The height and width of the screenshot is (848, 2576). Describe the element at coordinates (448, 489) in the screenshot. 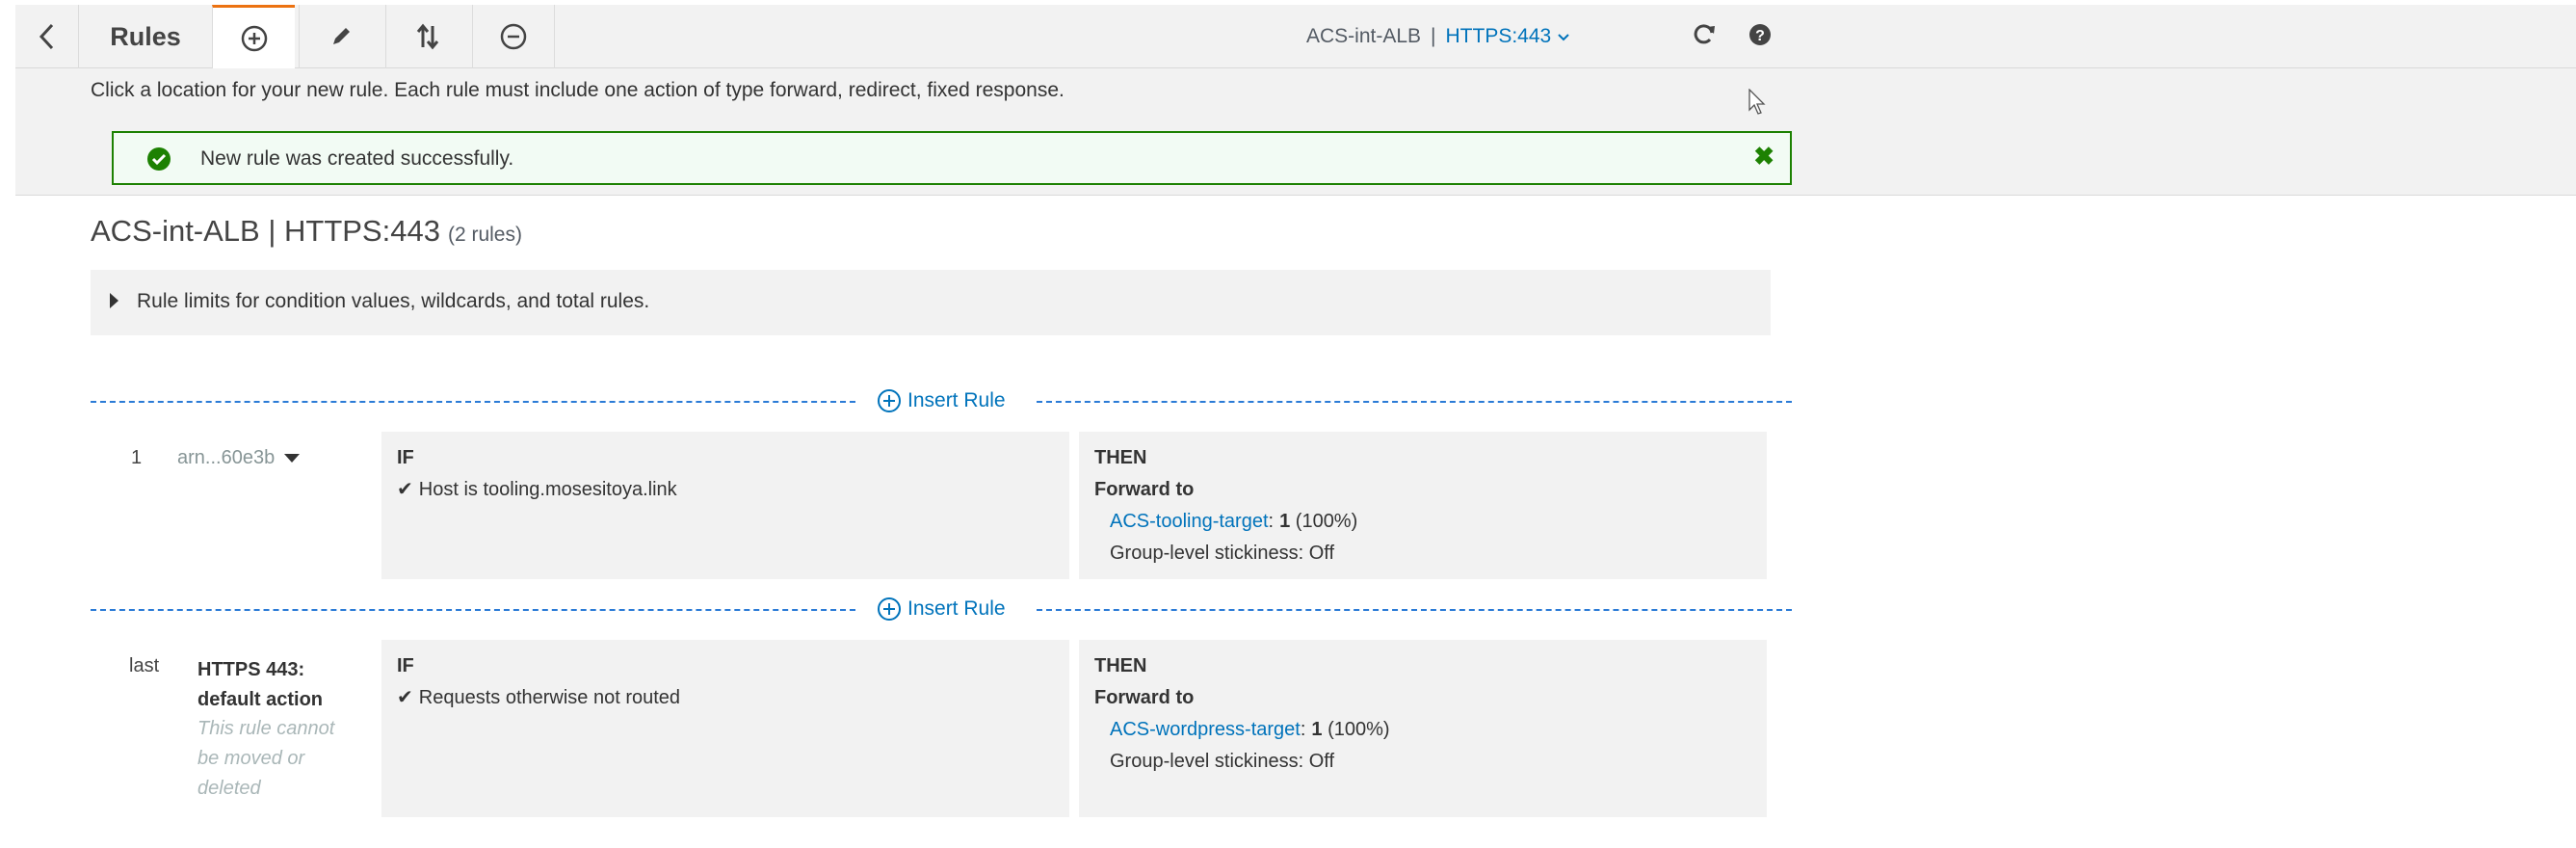

I see `condition-prefix: Host is` at that location.